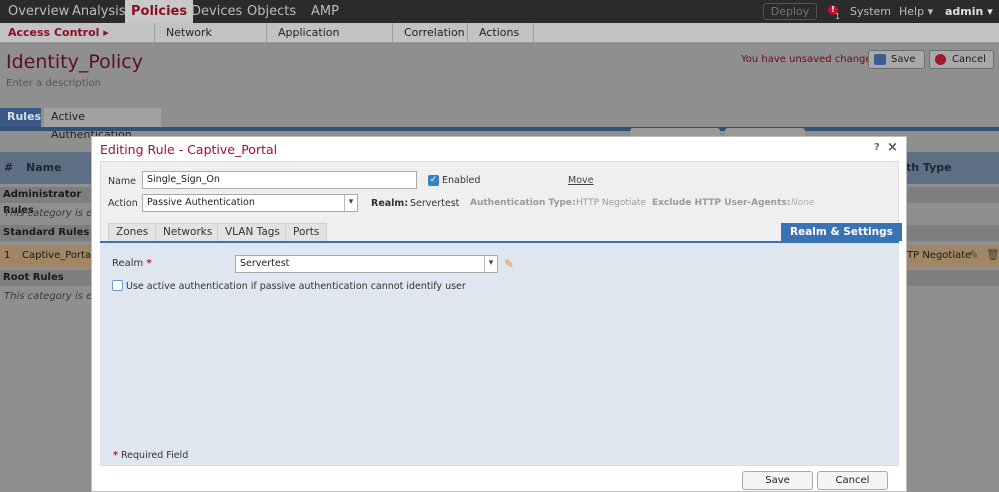 The width and height of the screenshot is (999, 492). I want to click on row-index: 1, so click(7, 255).